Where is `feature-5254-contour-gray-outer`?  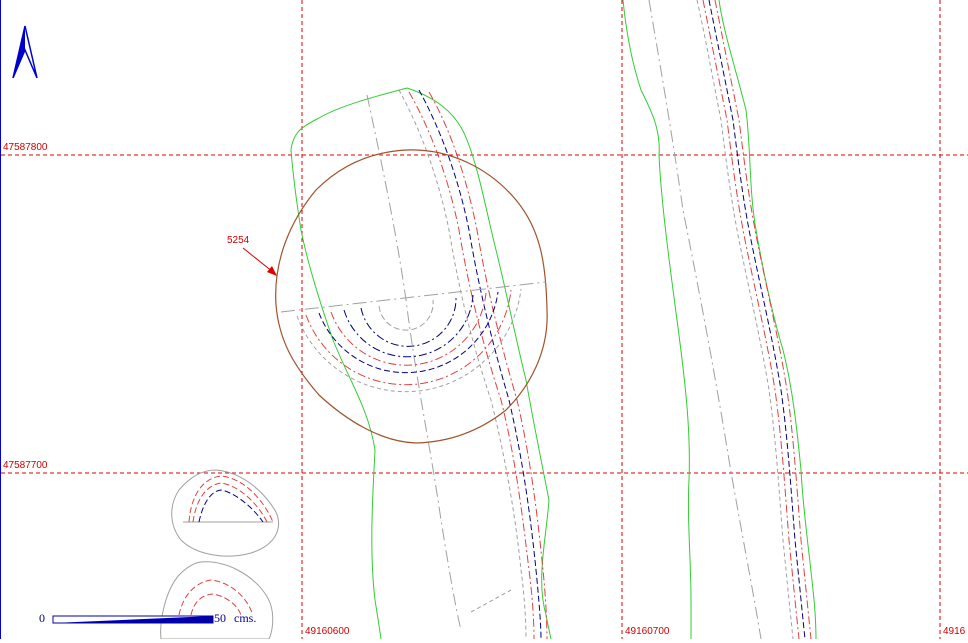
feature-5254-contour-gray-outer is located at coordinates (409, 340).